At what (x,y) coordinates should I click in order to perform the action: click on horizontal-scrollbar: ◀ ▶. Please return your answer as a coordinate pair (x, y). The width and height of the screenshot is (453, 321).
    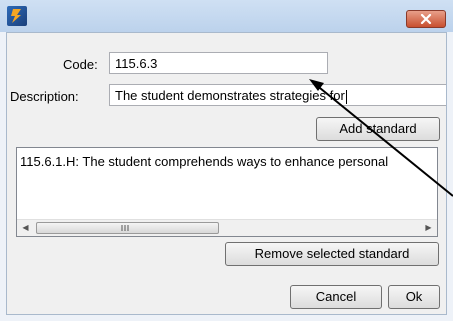
    Looking at the image, I should click on (227, 227).